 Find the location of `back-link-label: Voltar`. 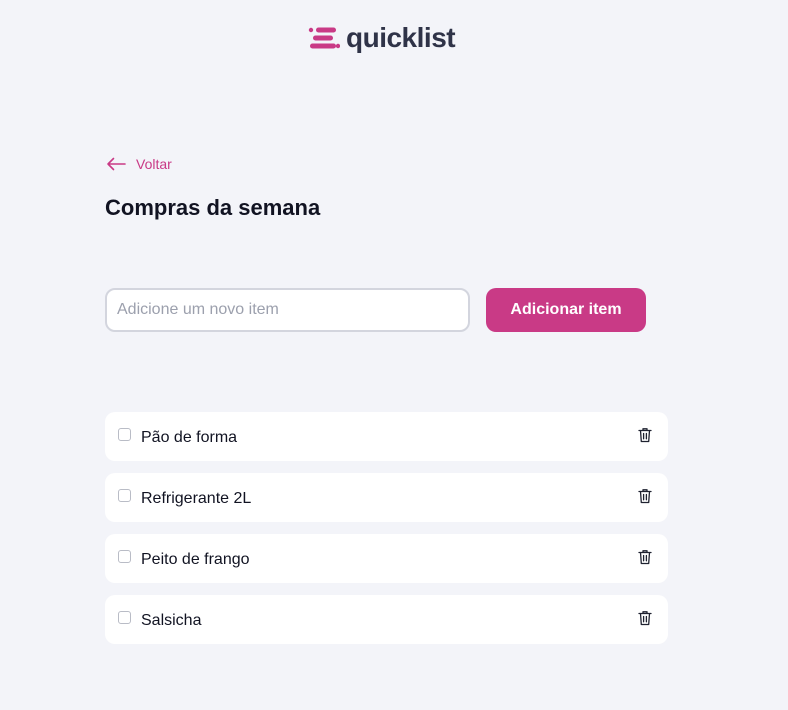

back-link-label: Voltar is located at coordinates (154, 164).